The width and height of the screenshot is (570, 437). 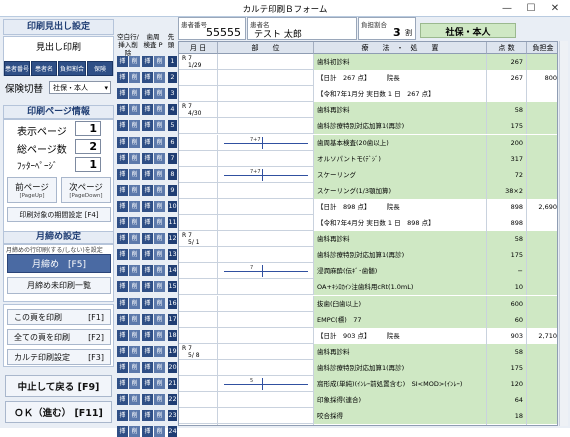 What do you see at coordinates (507, 8) in the screenshot?
I see `minimize-button: —` at bounding box center [507, 8].